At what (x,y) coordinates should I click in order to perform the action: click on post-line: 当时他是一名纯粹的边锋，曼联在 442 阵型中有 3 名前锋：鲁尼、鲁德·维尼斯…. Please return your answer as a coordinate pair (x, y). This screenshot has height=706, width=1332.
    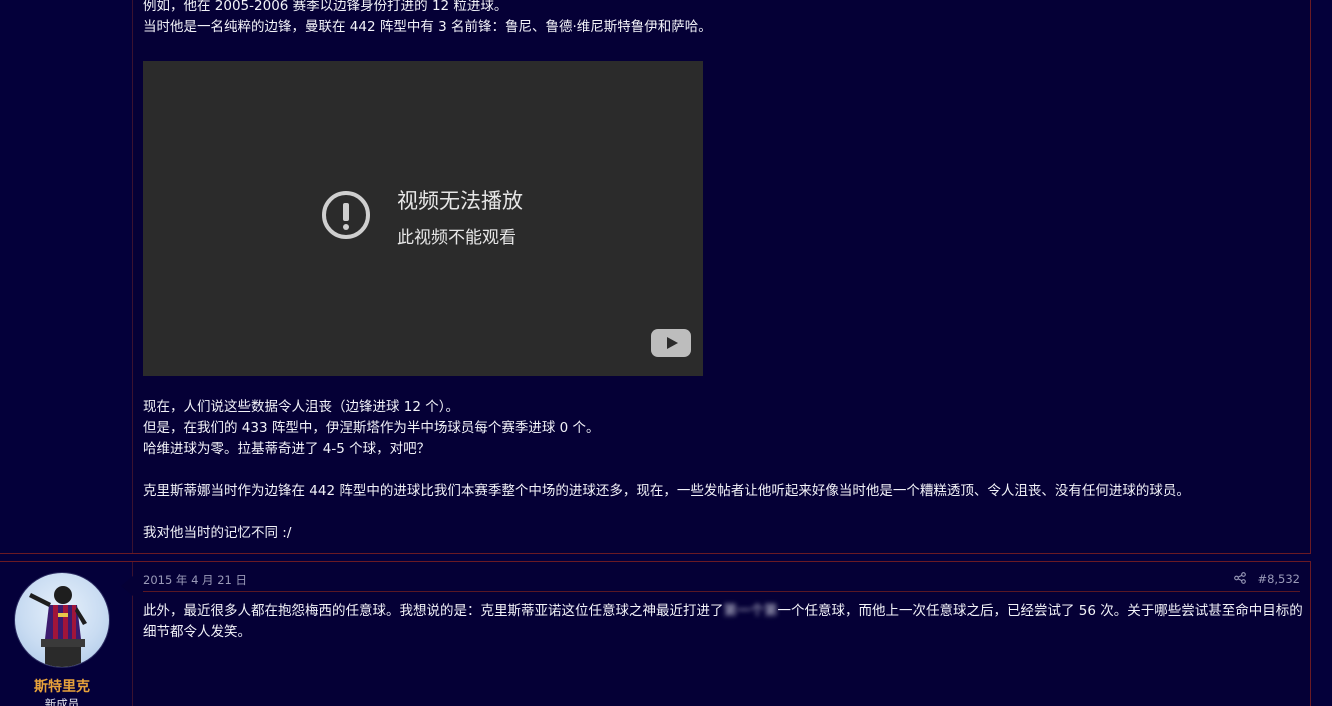
    Looking at the image, I should click on (427, 27).